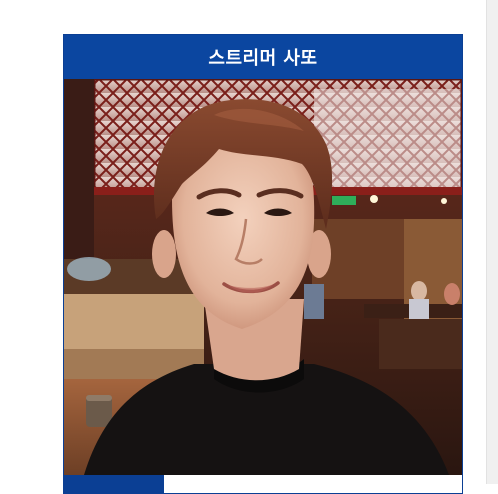 This screenshot has height=494, width=498. Describe the element at coordinates (492, 242) in the screenshot. I see `page-scrollbar` at that location.